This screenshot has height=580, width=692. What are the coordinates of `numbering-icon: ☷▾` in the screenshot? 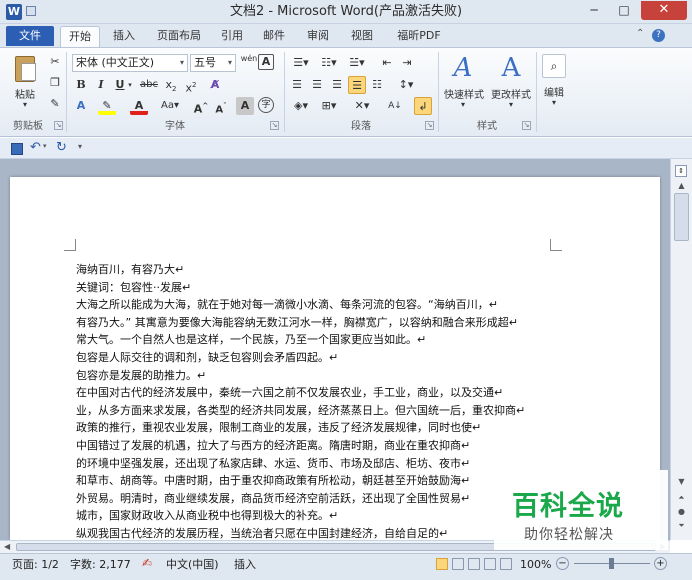 It's located at (329, 63).